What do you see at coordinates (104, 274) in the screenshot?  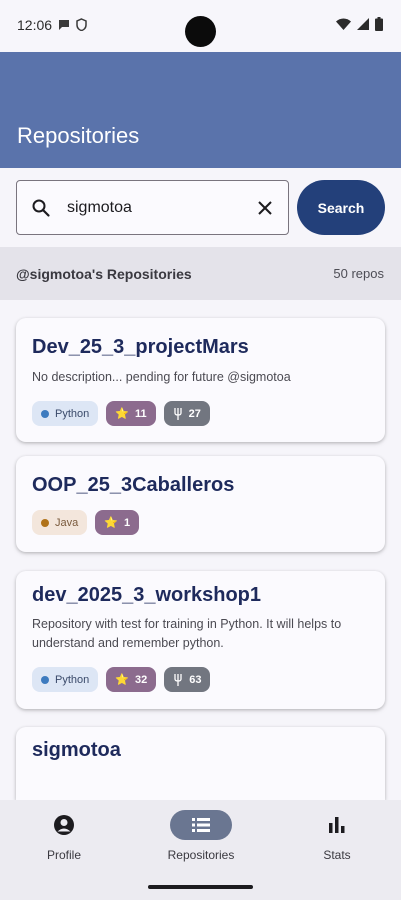 I see `list-header-title: @sigmotoa's Repositories` at bounding box center [104, 274].